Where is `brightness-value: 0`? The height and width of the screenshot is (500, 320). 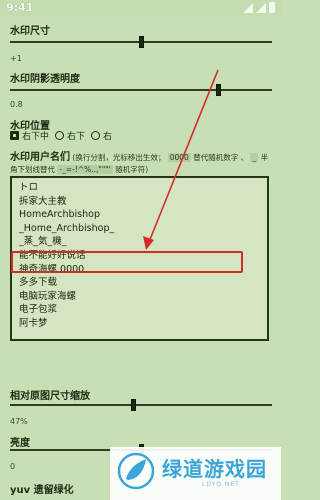
brightness-value: 0 is located at coordinates (13, 466).